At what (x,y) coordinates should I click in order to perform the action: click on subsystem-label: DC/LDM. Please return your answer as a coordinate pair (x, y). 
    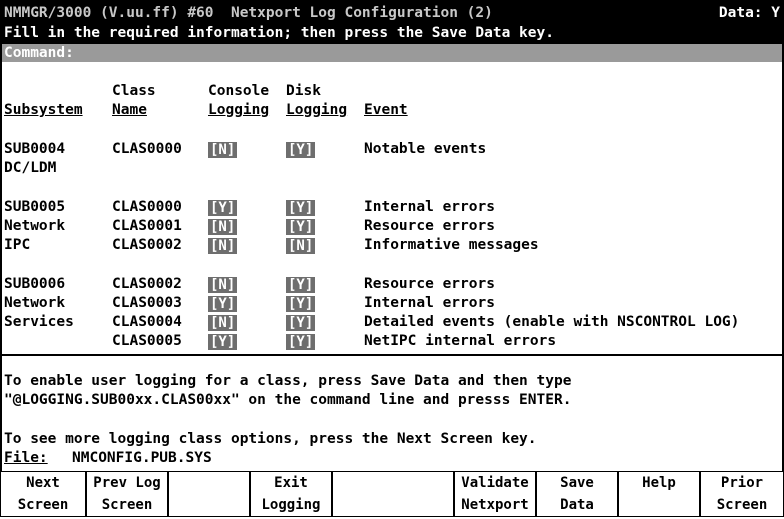
    Looking at the image, I should click on (30, 168).